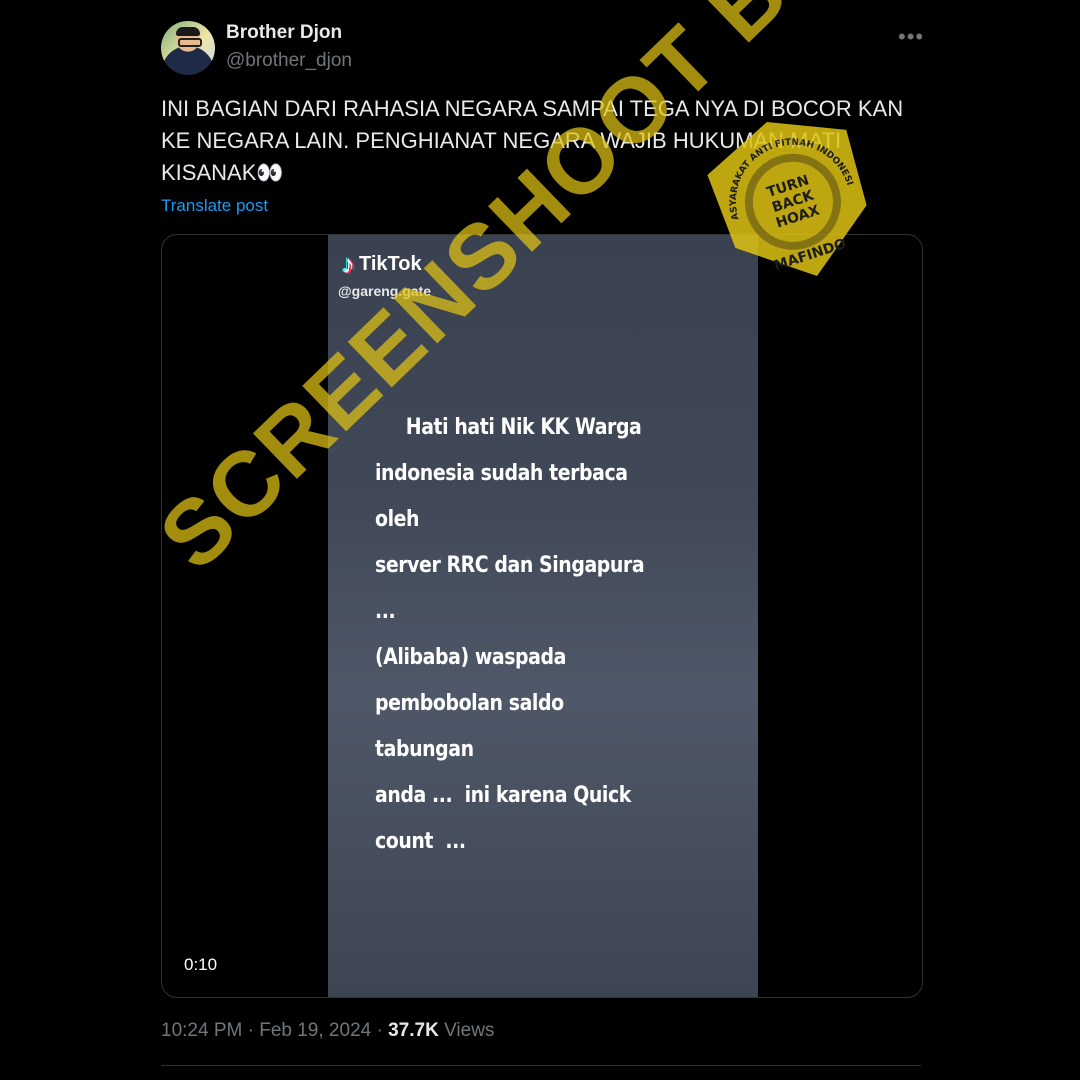 This screenshot has height=1080, width=1080. I want to click on avatar, so click(188, 48).